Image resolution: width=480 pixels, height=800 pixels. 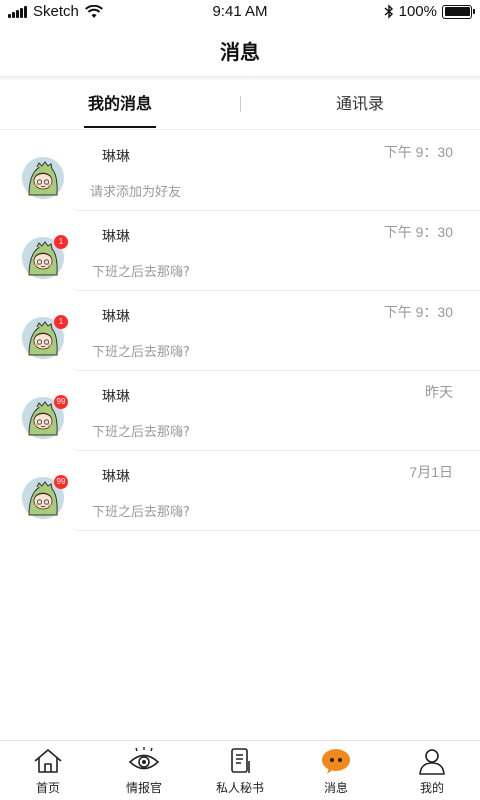 I want to click on page-title: 消息, so click(x=240, y=52).